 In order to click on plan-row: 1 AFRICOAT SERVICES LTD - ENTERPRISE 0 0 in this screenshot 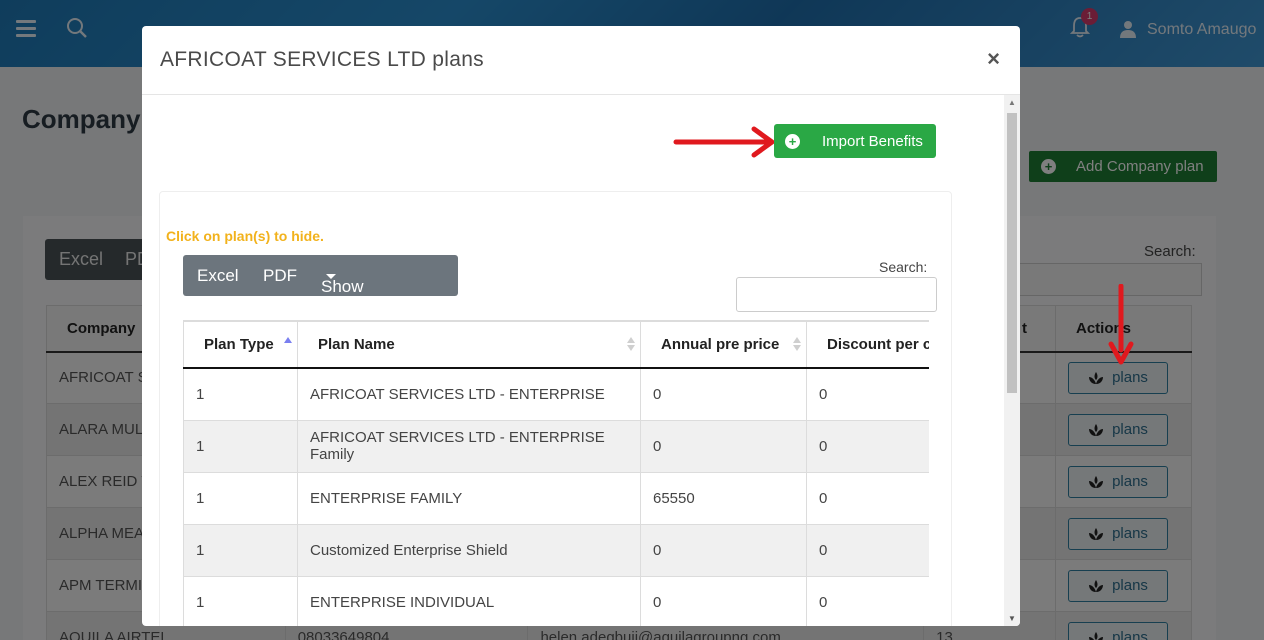, I will do `click(556, 394)`.